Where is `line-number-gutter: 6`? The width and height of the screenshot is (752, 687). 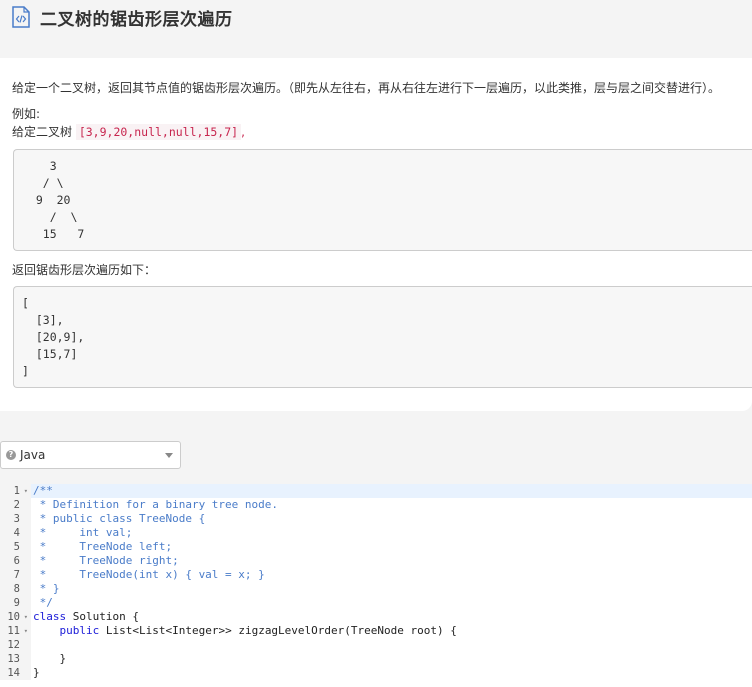
line-number-gutter: 6 is located at coordinates (15, 561).